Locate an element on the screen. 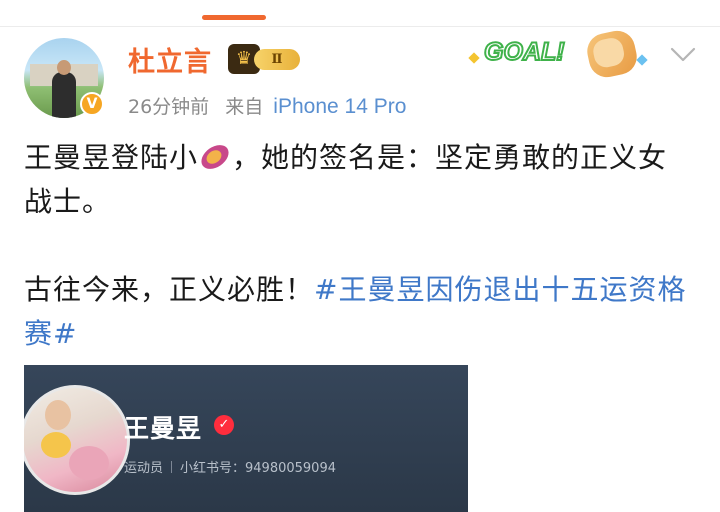  card-name: 王曼昱 is located at coordinates (163, 428).